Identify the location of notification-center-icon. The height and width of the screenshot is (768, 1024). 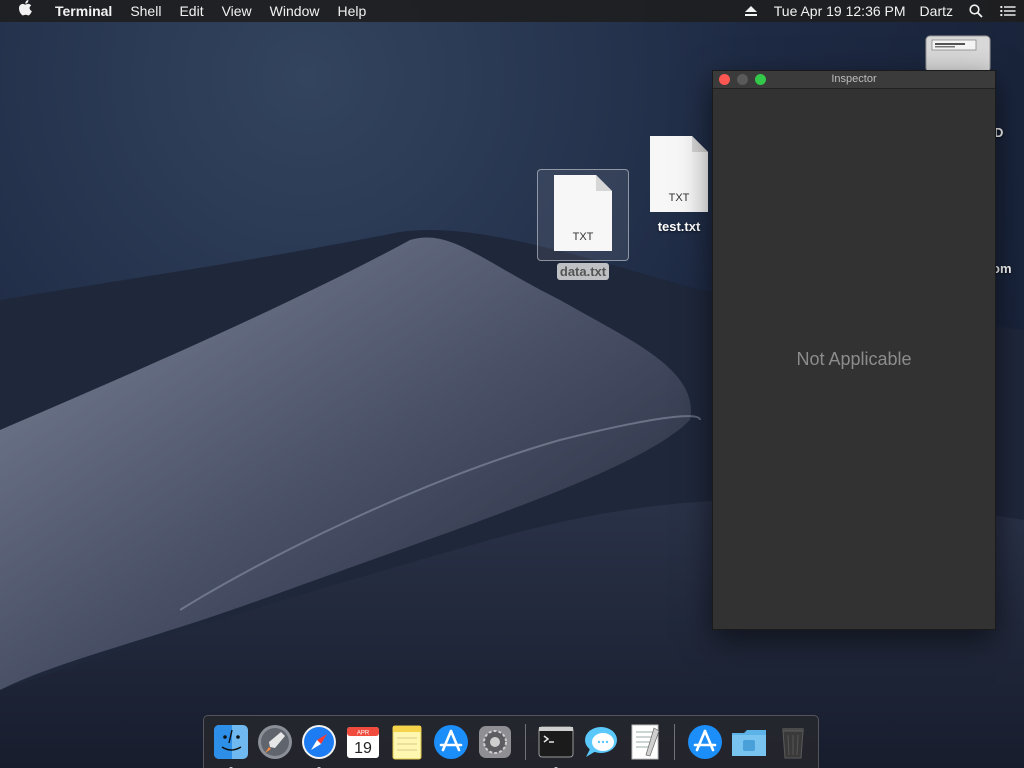
(1008, 11).